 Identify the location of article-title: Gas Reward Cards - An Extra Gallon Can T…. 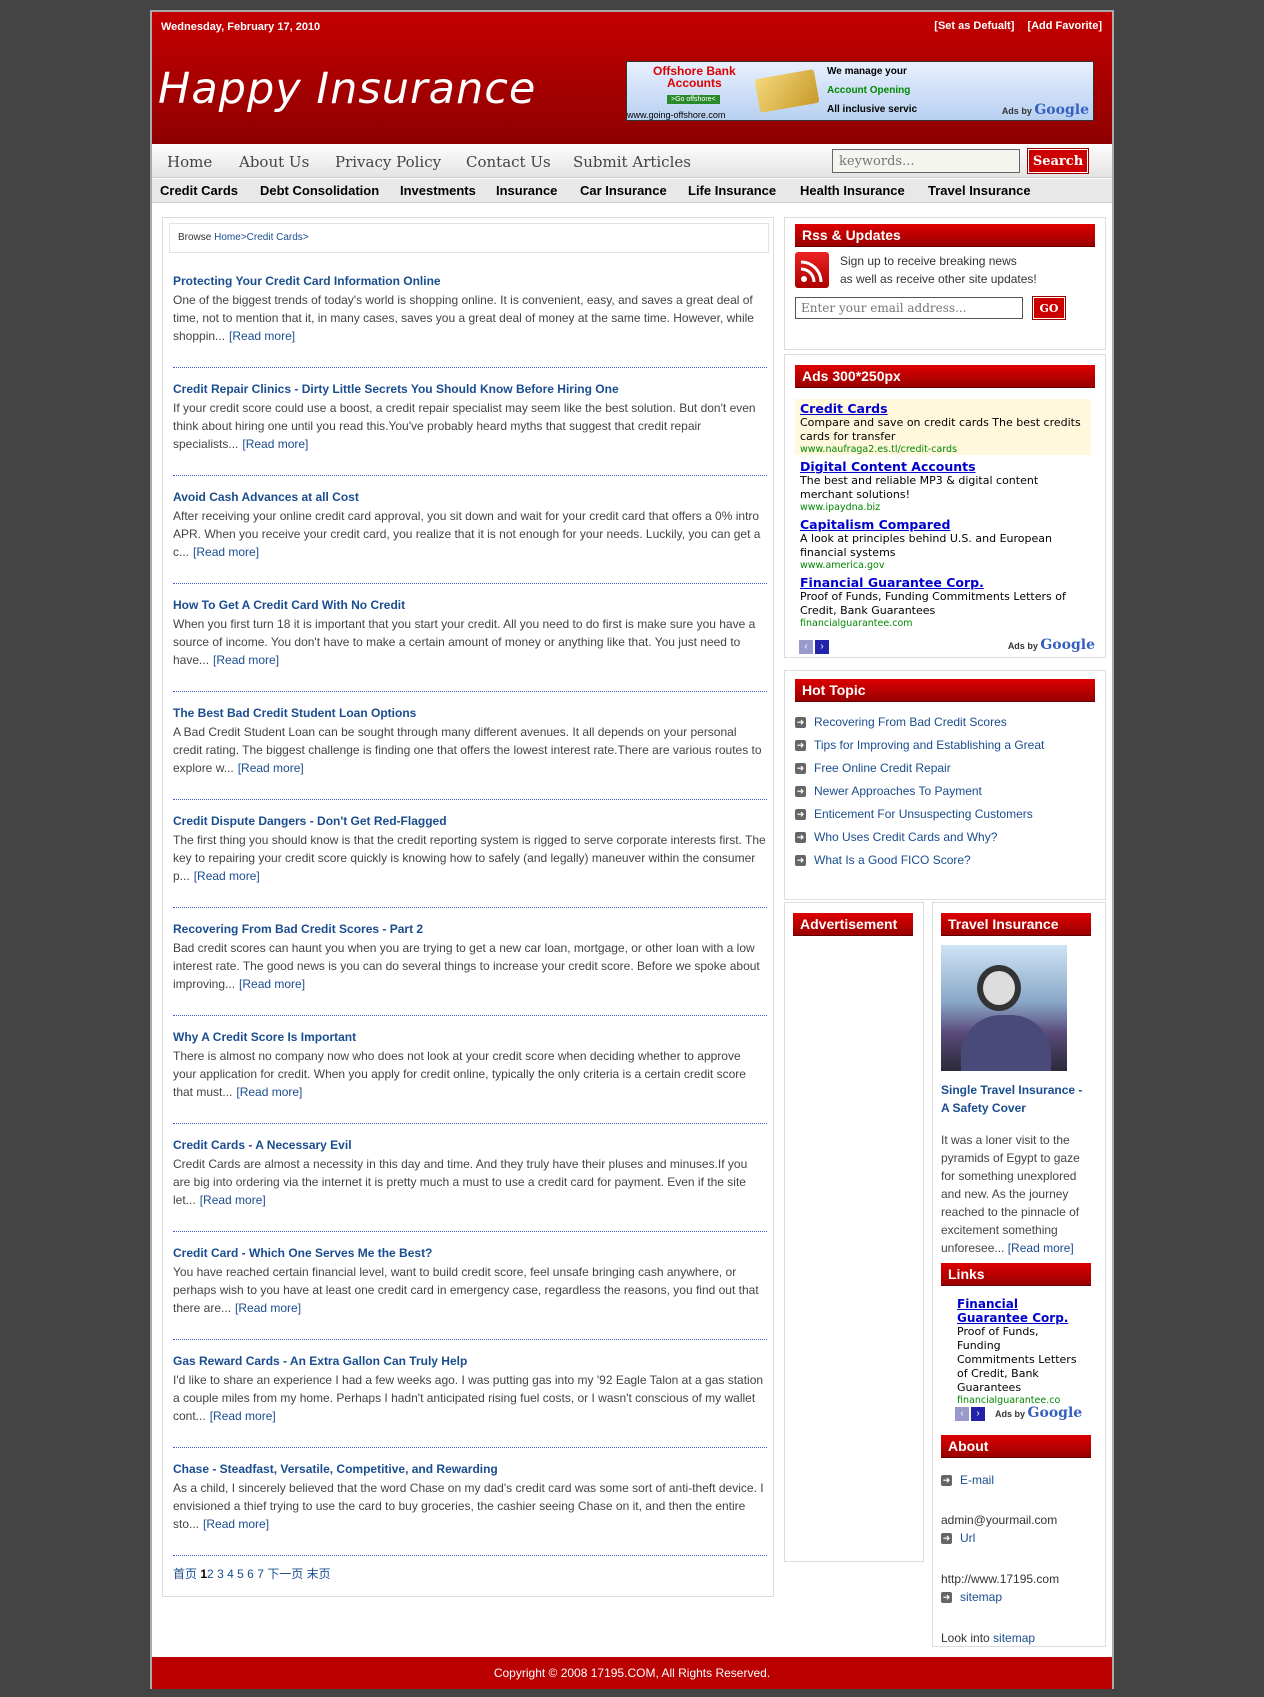
(470, 1361).